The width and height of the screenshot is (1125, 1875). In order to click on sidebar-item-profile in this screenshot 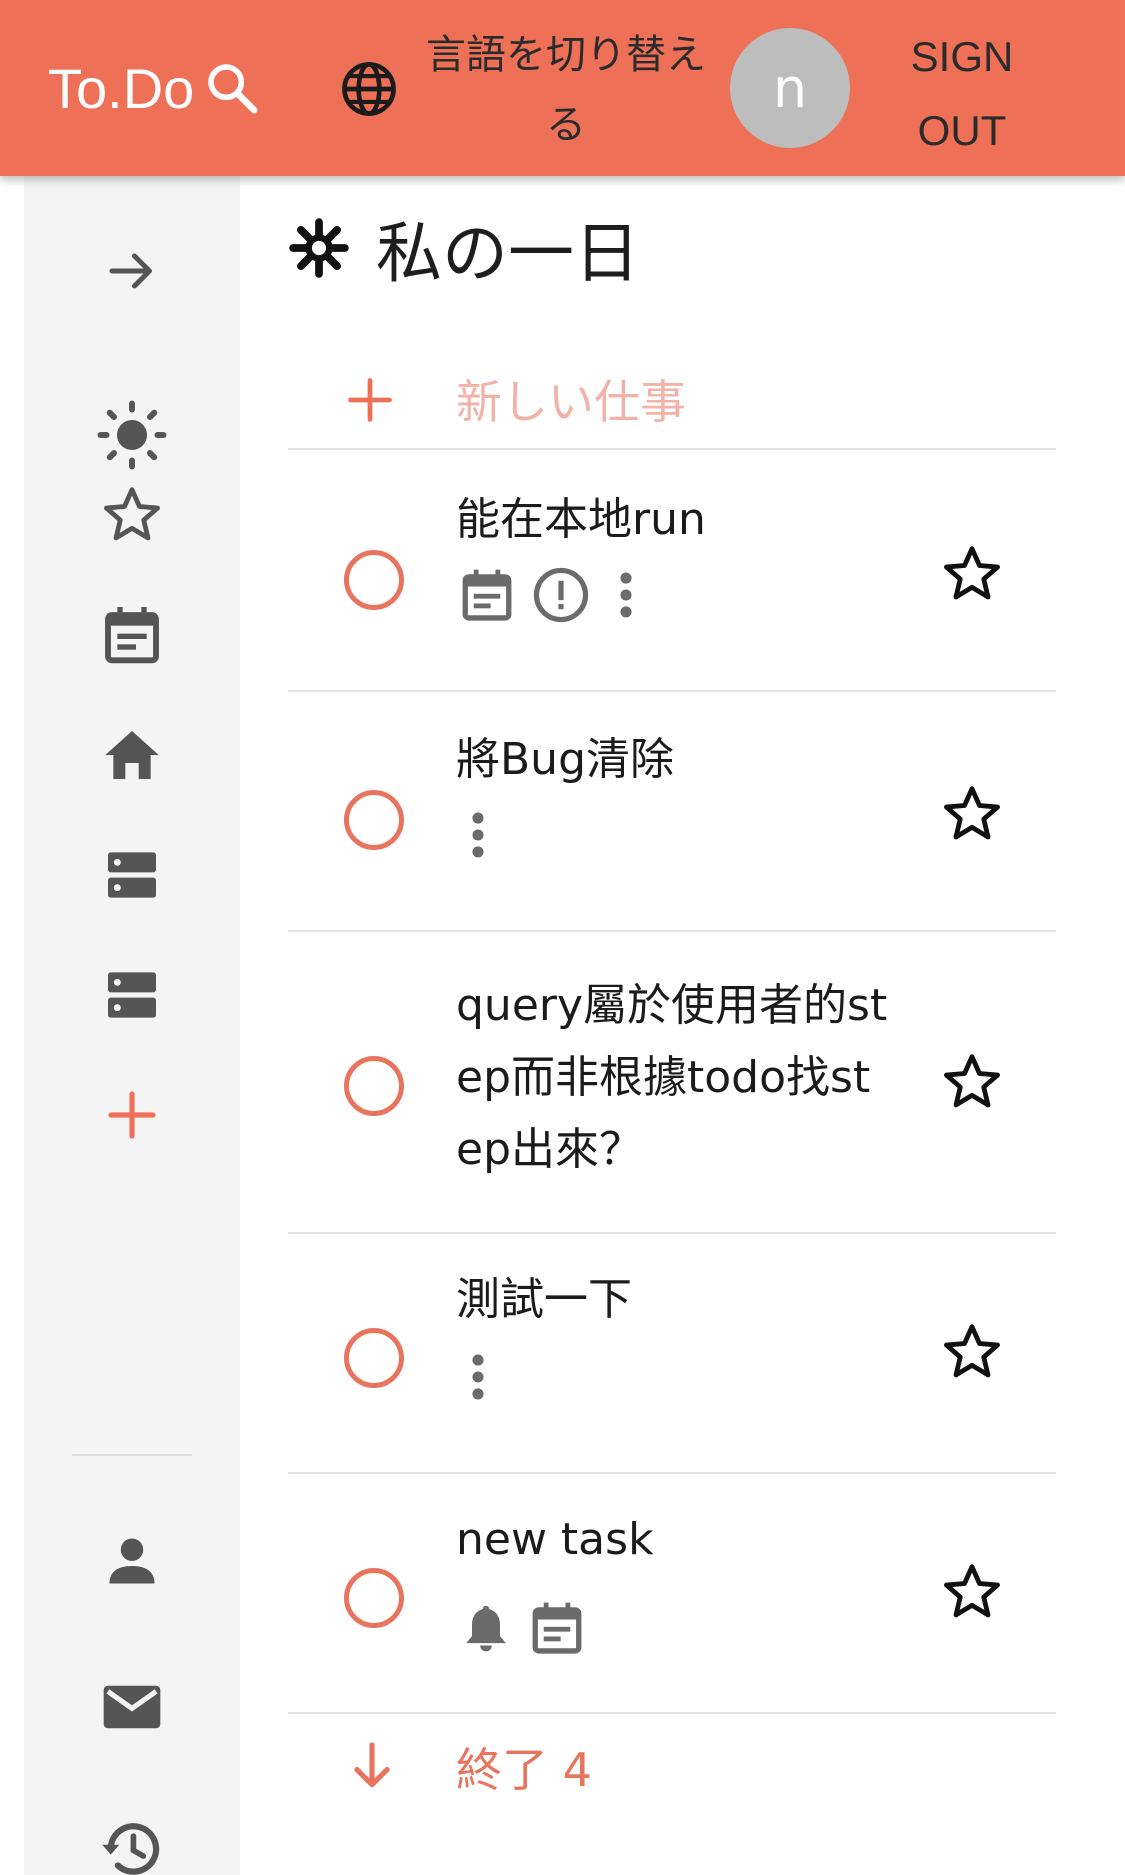, I will do `click(132, 1561)`.